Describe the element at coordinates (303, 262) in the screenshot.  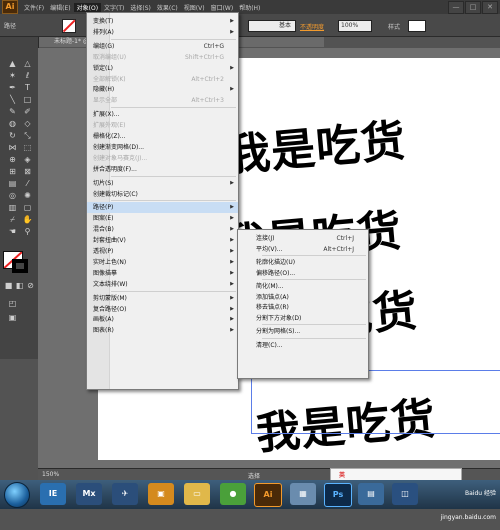
I see `menu-item: 轮廓化描边(U)` at that location.